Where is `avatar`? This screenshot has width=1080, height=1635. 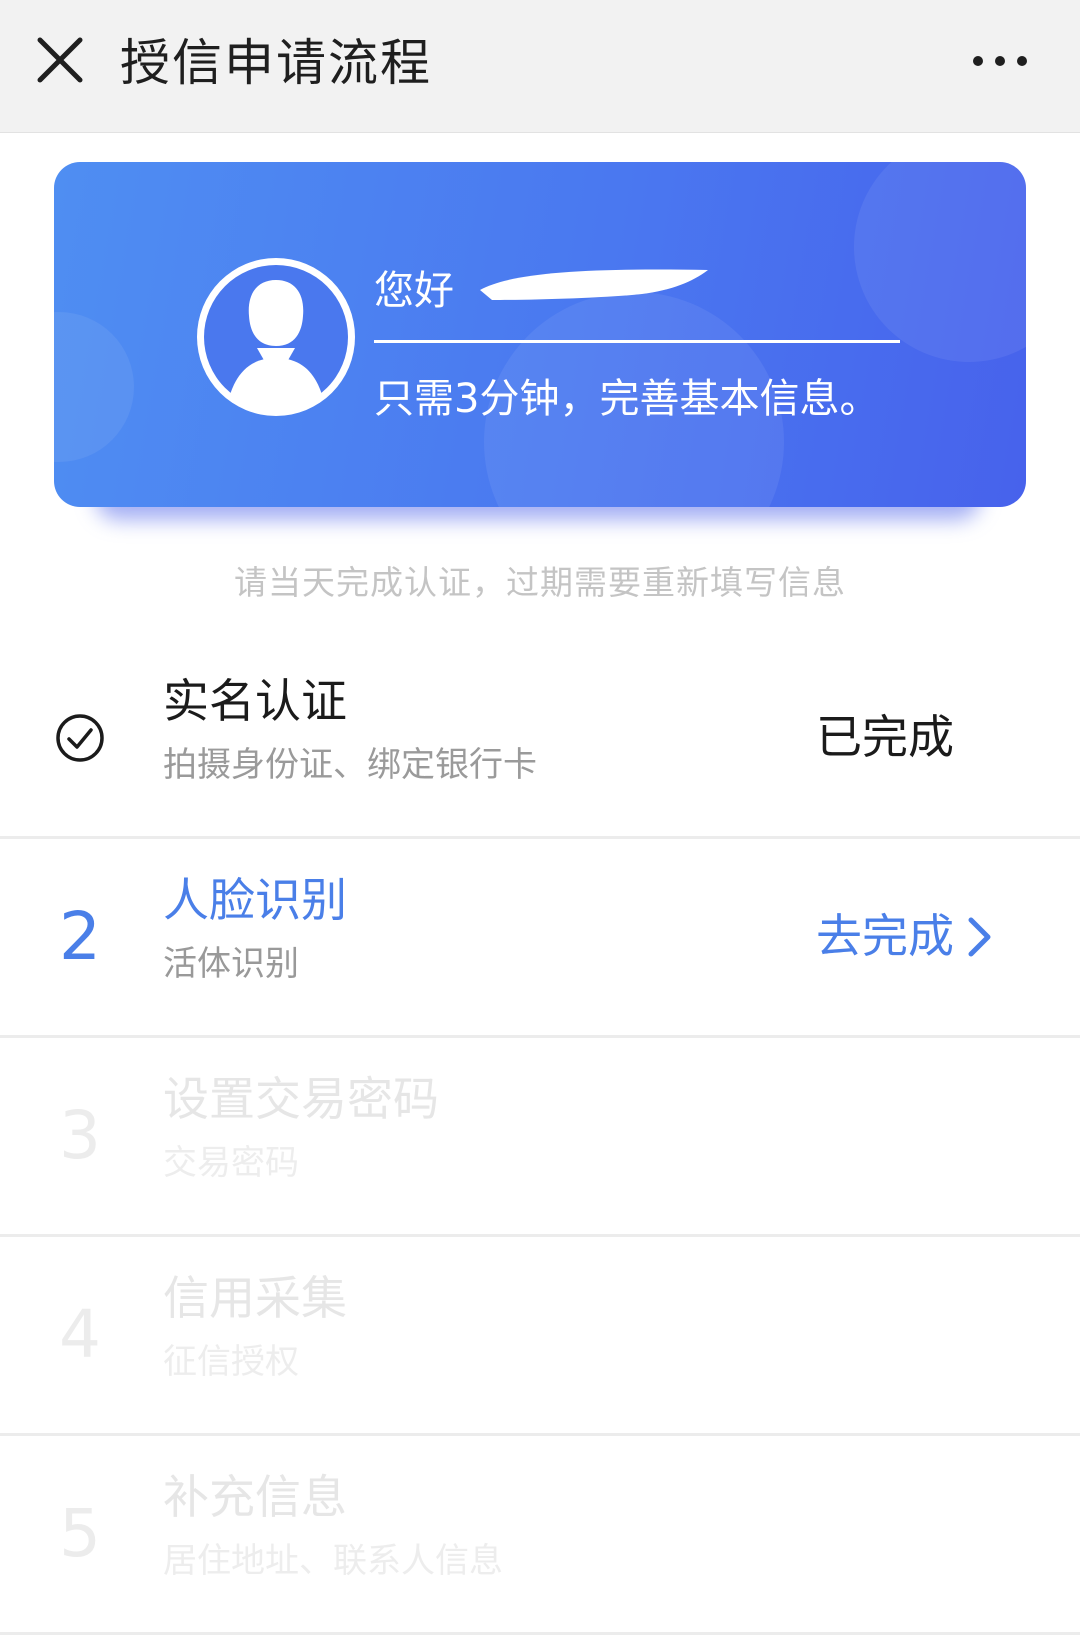 avatar is located at coordinates (276, 337).